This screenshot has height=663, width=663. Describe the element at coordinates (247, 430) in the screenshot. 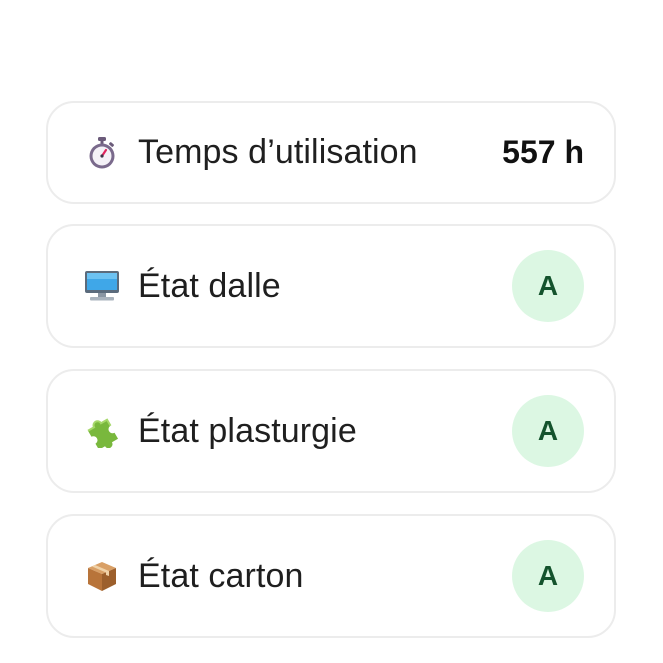

I see `plastic-condition-label: État plasturgie` at that location.